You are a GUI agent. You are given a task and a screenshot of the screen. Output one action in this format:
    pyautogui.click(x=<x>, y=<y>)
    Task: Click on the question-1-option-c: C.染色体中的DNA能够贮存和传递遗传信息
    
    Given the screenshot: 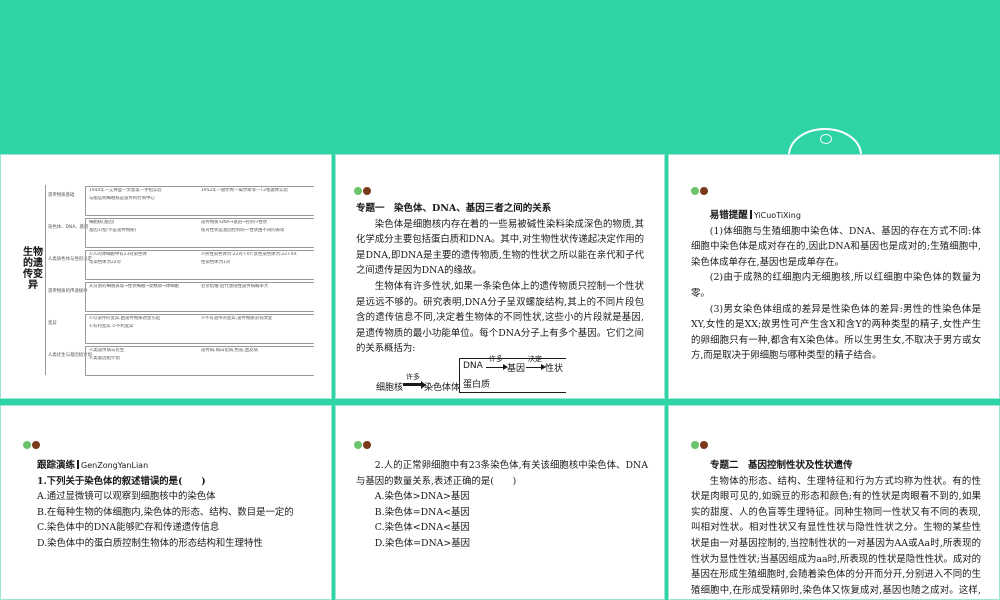 What is the action you would take?
    pyautogui.click(x=177, y=528)
    